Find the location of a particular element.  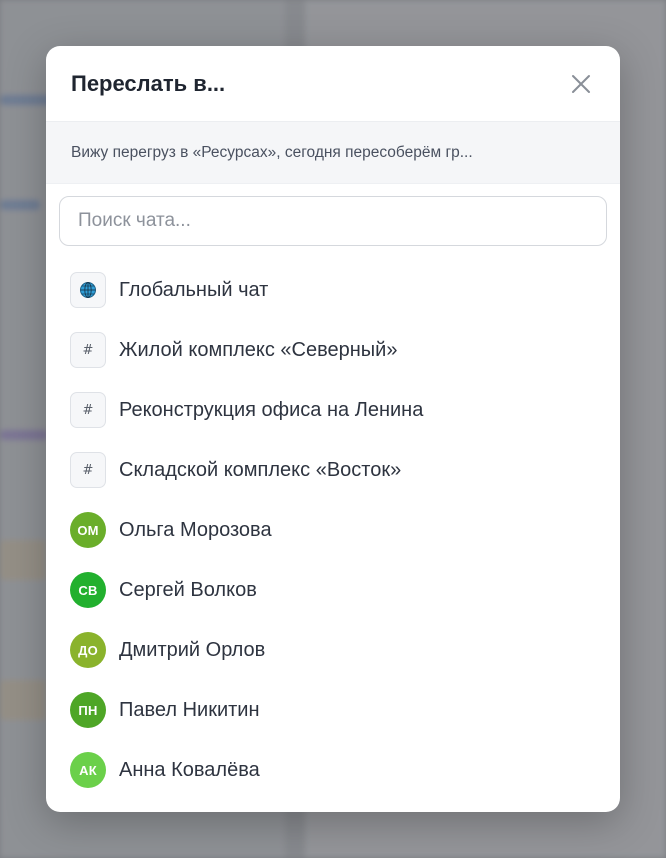

close-button is located at coordinates (581, 84).